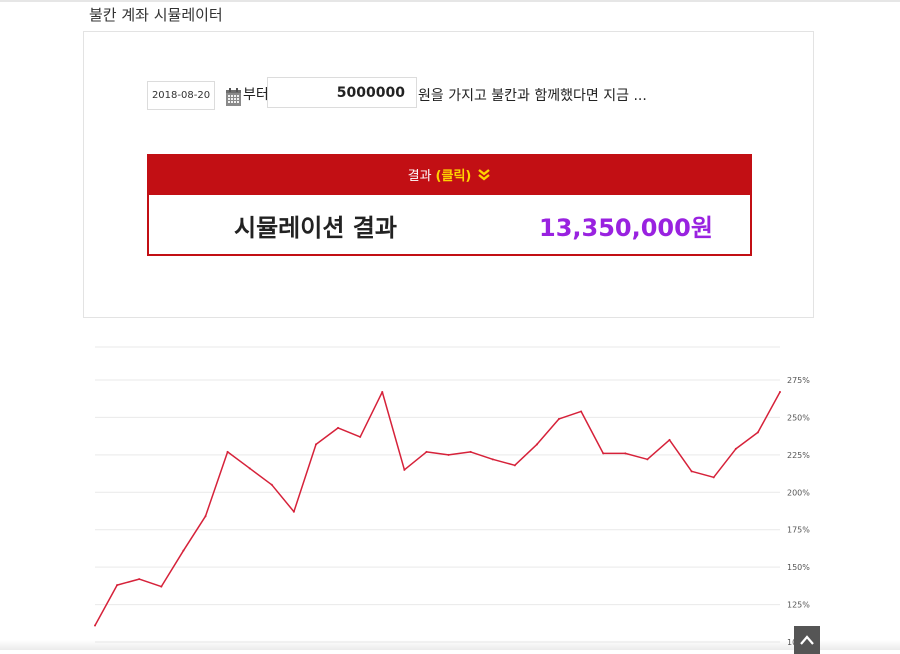 The image size is (900, 654). Describe the element at coordinates (798, 492) in the screenshot. I see `y-tick-label: 200%` at that location.